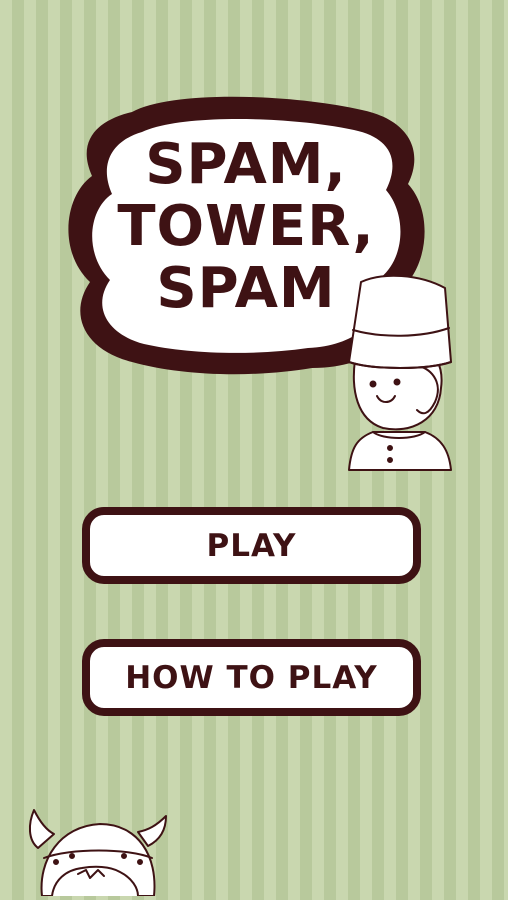  What do you see at coordinates (251, 677) in the screenshot?
I see `how-to-play-button: HOW TO PLAY` at bounding box center [251, 677].